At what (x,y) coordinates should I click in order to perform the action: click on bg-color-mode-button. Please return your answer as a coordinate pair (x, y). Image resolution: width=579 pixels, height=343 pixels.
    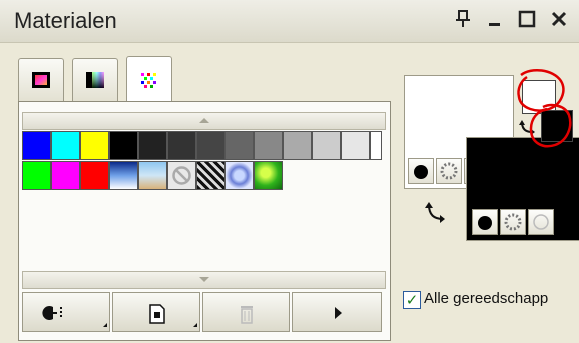
    Looking at the image, I should click on (485, 222).